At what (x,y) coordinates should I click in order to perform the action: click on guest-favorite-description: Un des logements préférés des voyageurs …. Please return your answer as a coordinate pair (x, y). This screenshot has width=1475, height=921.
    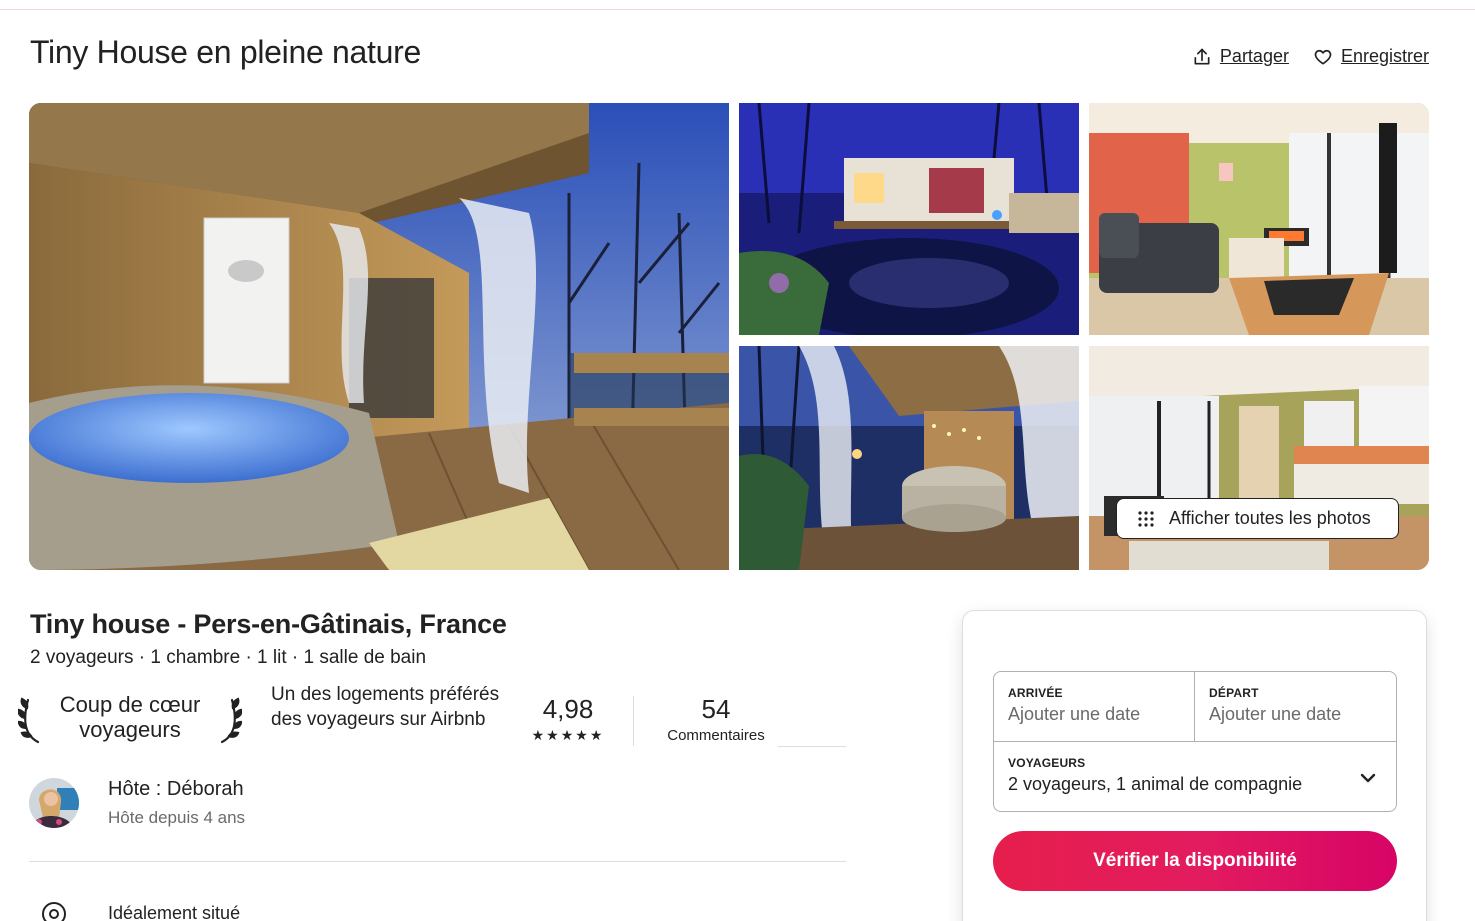
    Looking at the image, I should click on (385, 707).